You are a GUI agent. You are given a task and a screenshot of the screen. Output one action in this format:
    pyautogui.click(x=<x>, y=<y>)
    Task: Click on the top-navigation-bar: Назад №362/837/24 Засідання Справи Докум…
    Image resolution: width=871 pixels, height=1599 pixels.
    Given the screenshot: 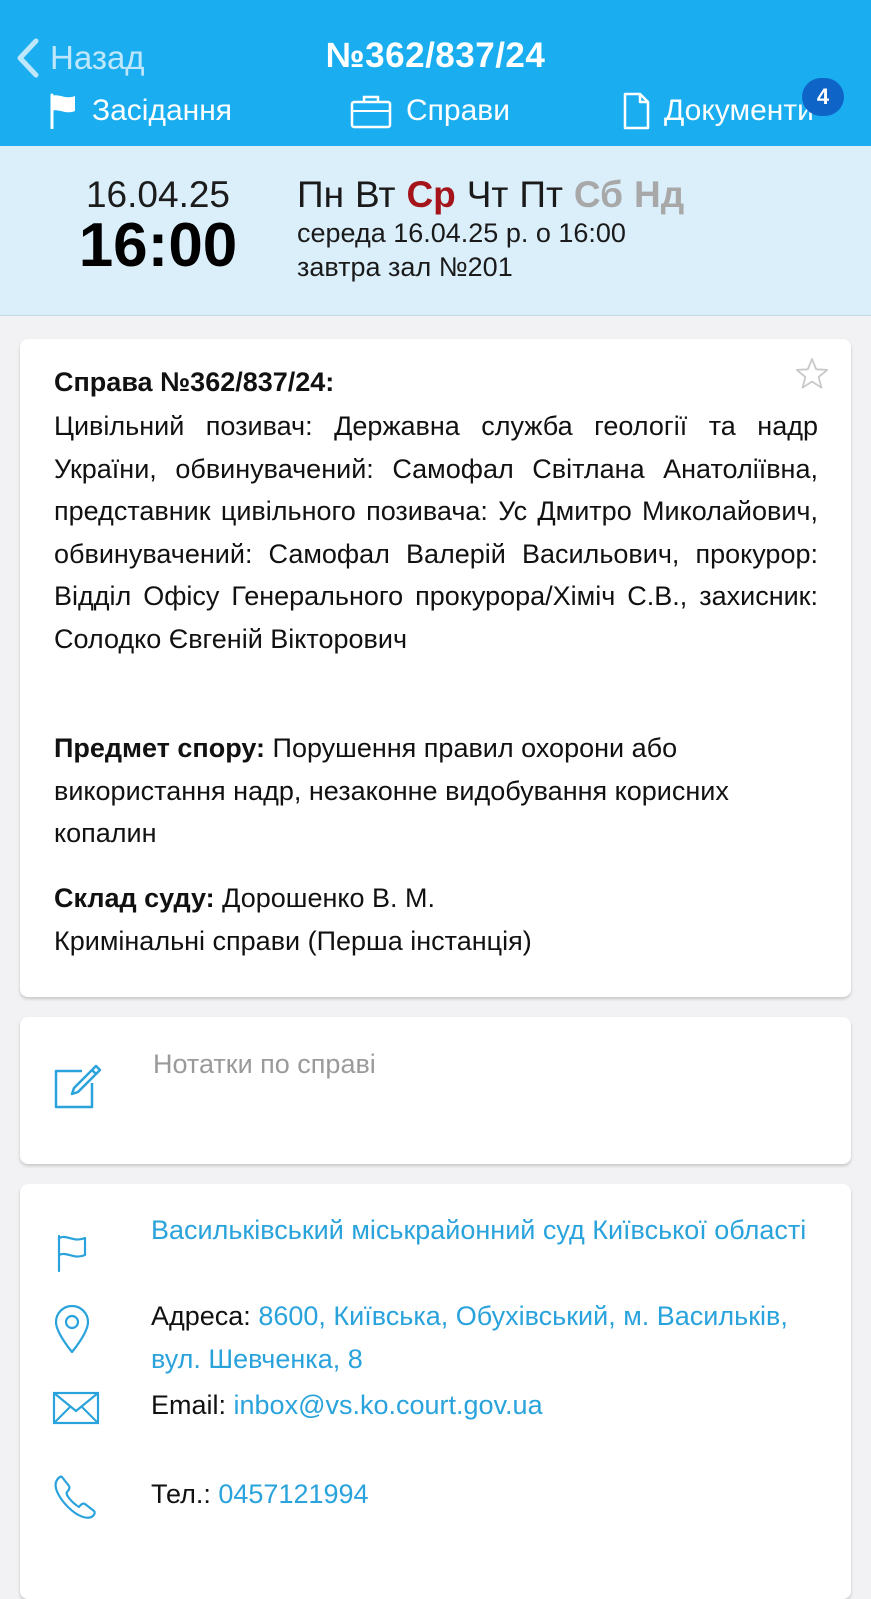 What is the action you would take?
    pyautogui.click(x=435, y=73)
    